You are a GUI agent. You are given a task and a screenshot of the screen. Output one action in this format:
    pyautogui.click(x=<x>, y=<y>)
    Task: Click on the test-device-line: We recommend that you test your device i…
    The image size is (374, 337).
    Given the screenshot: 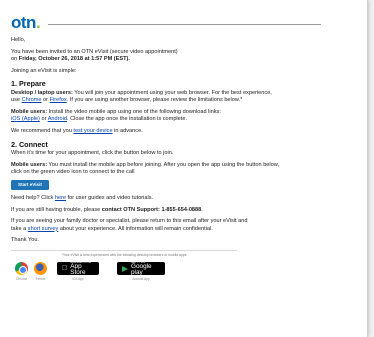 What is the action you would take?
    pyautogui.click(x=77, y=130)
    